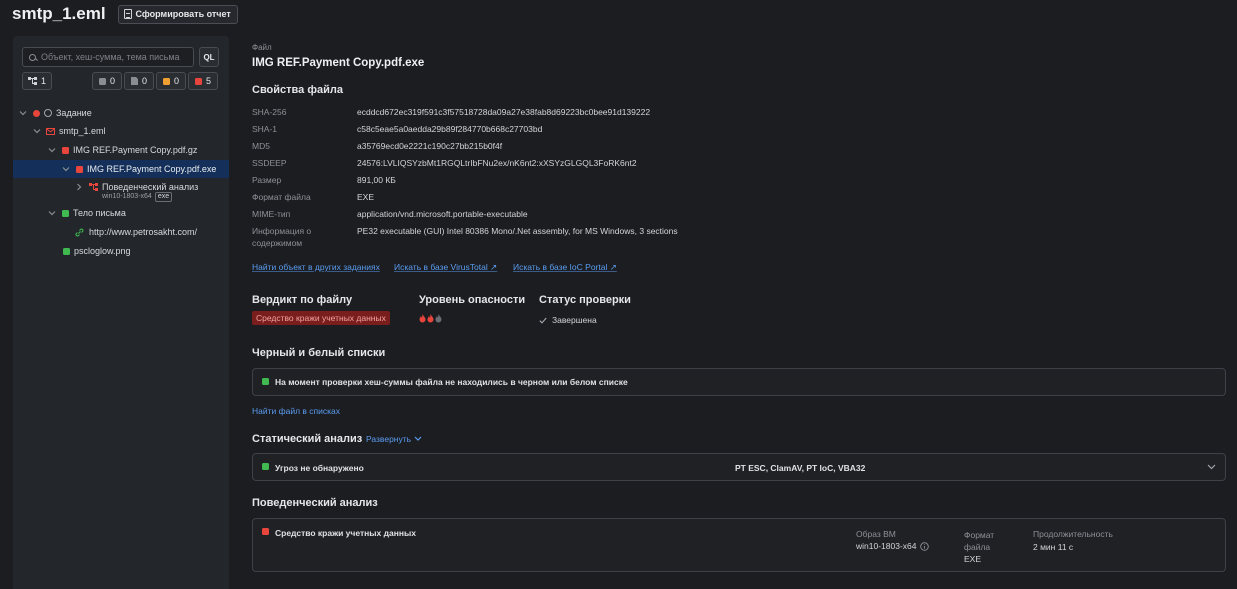 The image size is (1237, 589). What do you see at coordinates (176, 81) in the screenshot?
I see `orange-count: 0` at bounding box center [176, 81].